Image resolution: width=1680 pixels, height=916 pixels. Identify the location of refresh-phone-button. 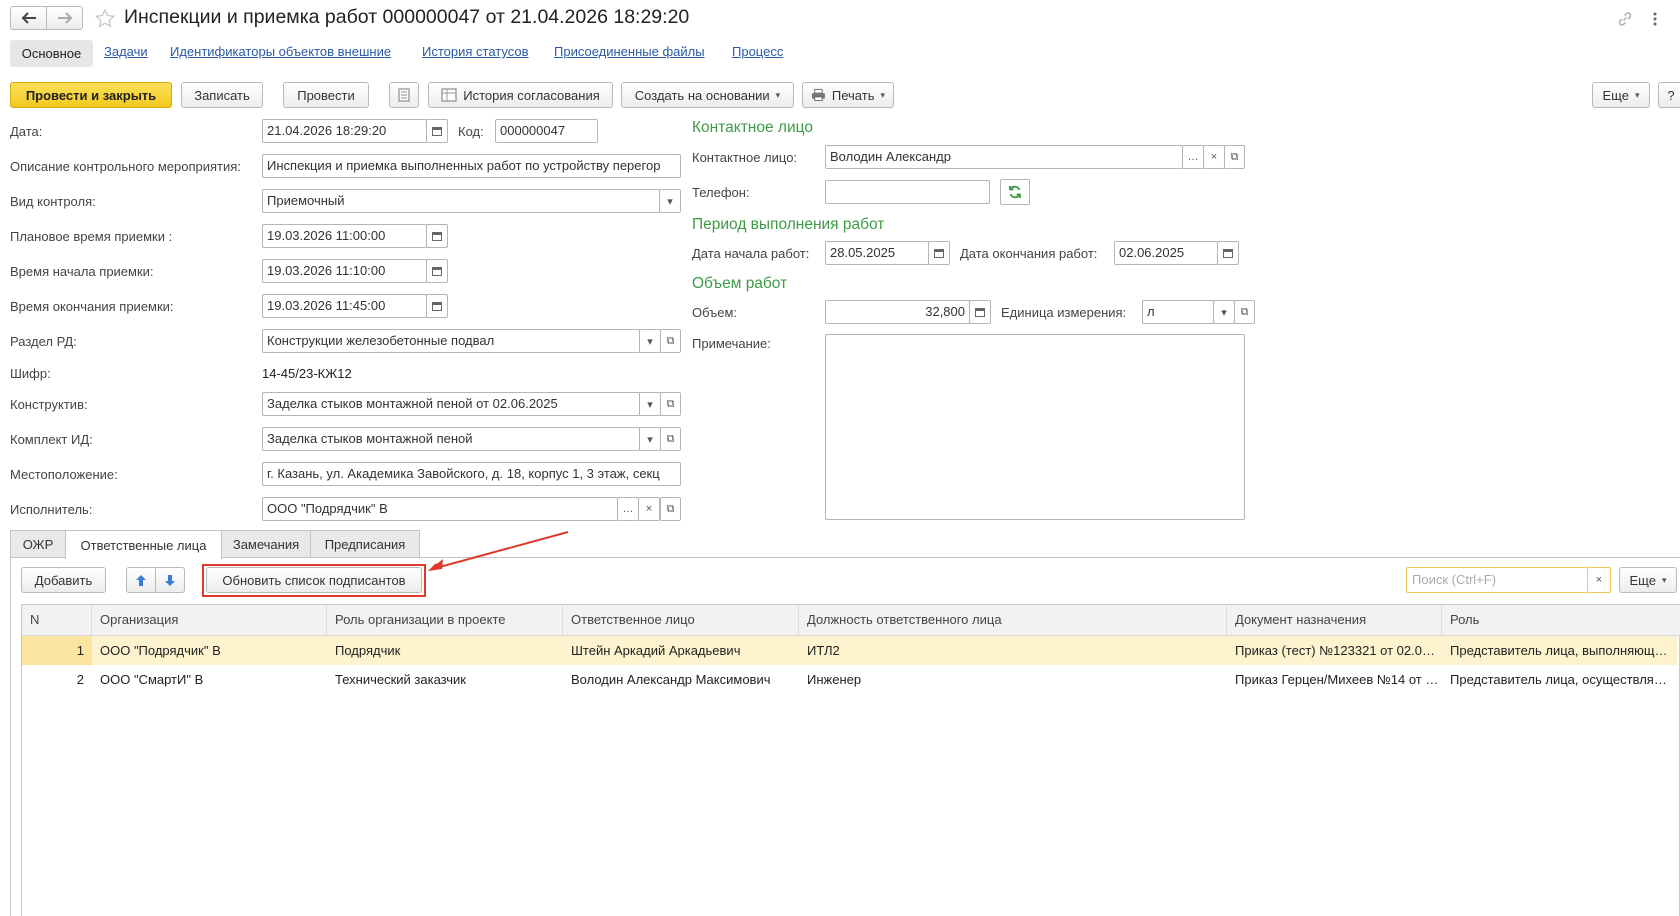
(1015, 192).